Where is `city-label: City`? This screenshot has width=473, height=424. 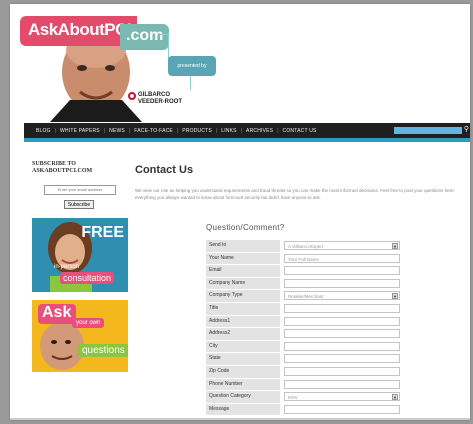
city-label: City is located at coordinates (243, 346).